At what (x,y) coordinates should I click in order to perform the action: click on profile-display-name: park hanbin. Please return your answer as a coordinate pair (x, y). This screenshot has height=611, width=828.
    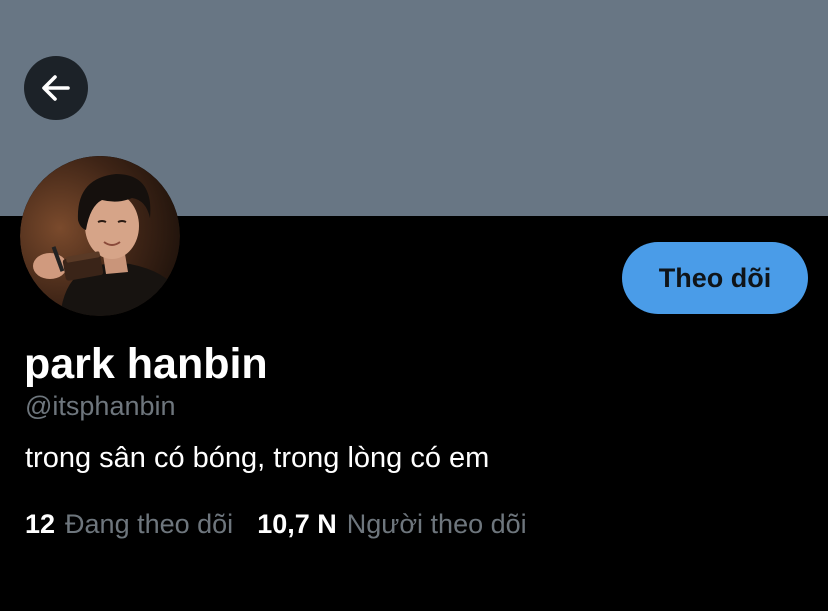
    Looking at the image, I should click on (146, 364).